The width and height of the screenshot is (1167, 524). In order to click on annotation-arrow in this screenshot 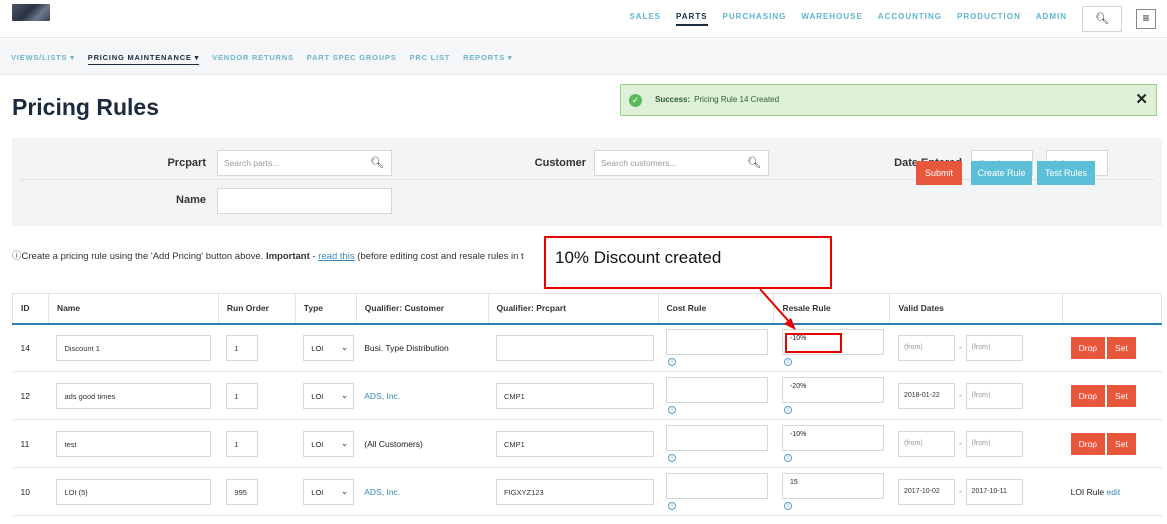, I will do `click(777, 309)`.